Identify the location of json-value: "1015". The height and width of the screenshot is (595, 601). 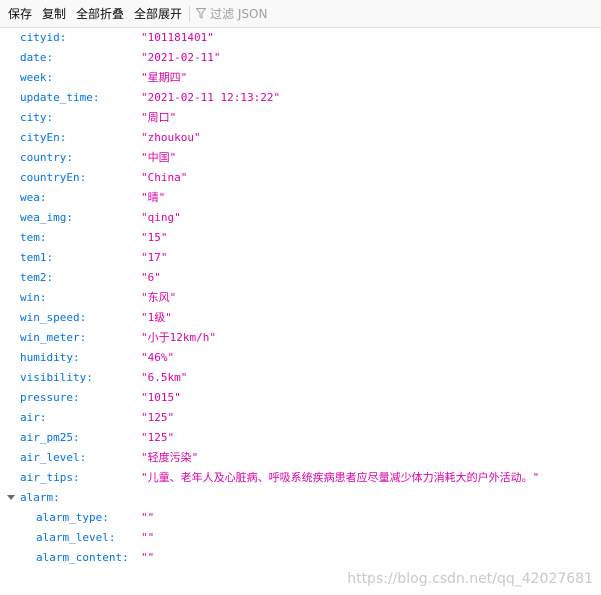
(161, 397).